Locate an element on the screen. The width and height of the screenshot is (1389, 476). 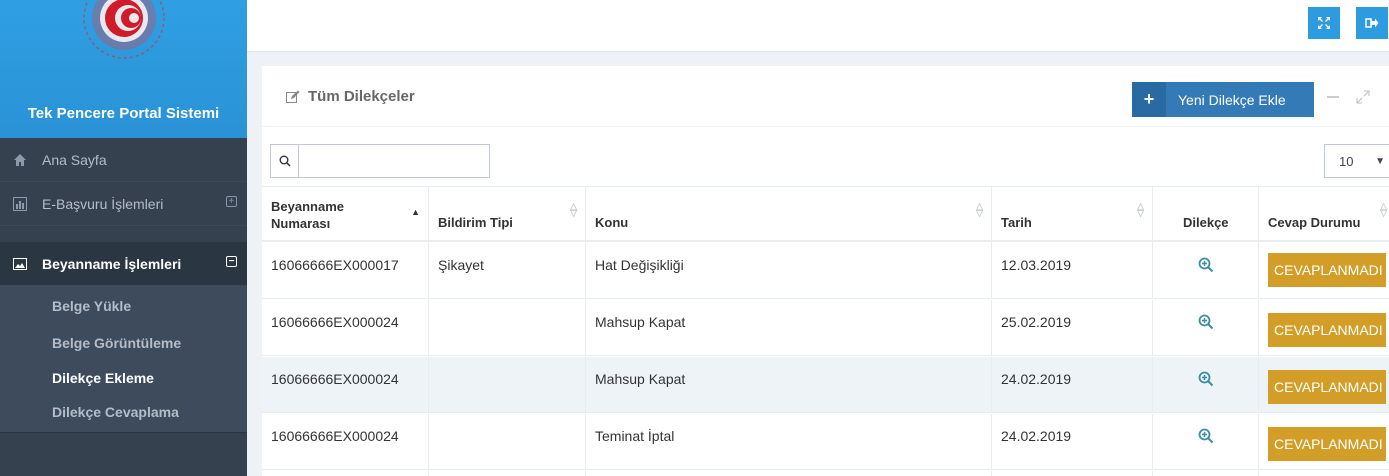
portlet-title: Tüm Dilekçeler is located at coordinates (350, 96).